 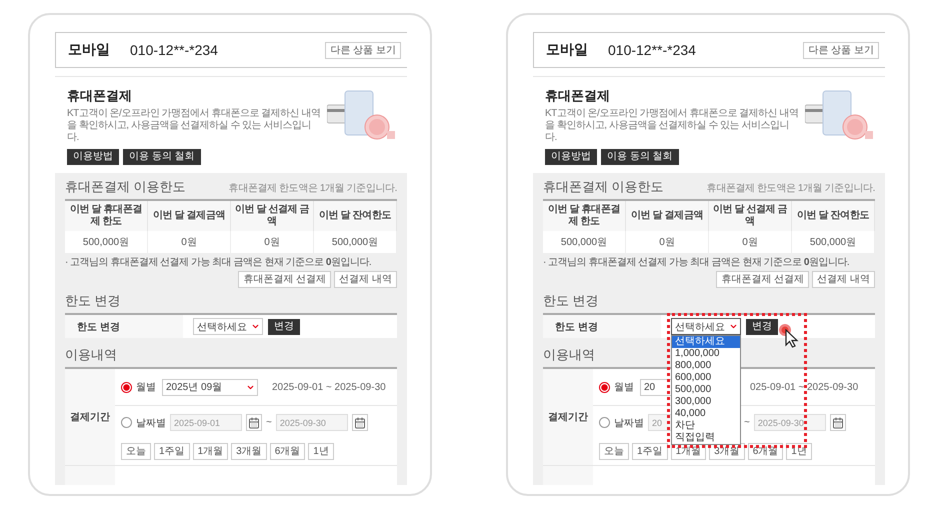 I want to click on date-range: 025-09-01 ~ 2025-09-30, so click(x=804, y=387).